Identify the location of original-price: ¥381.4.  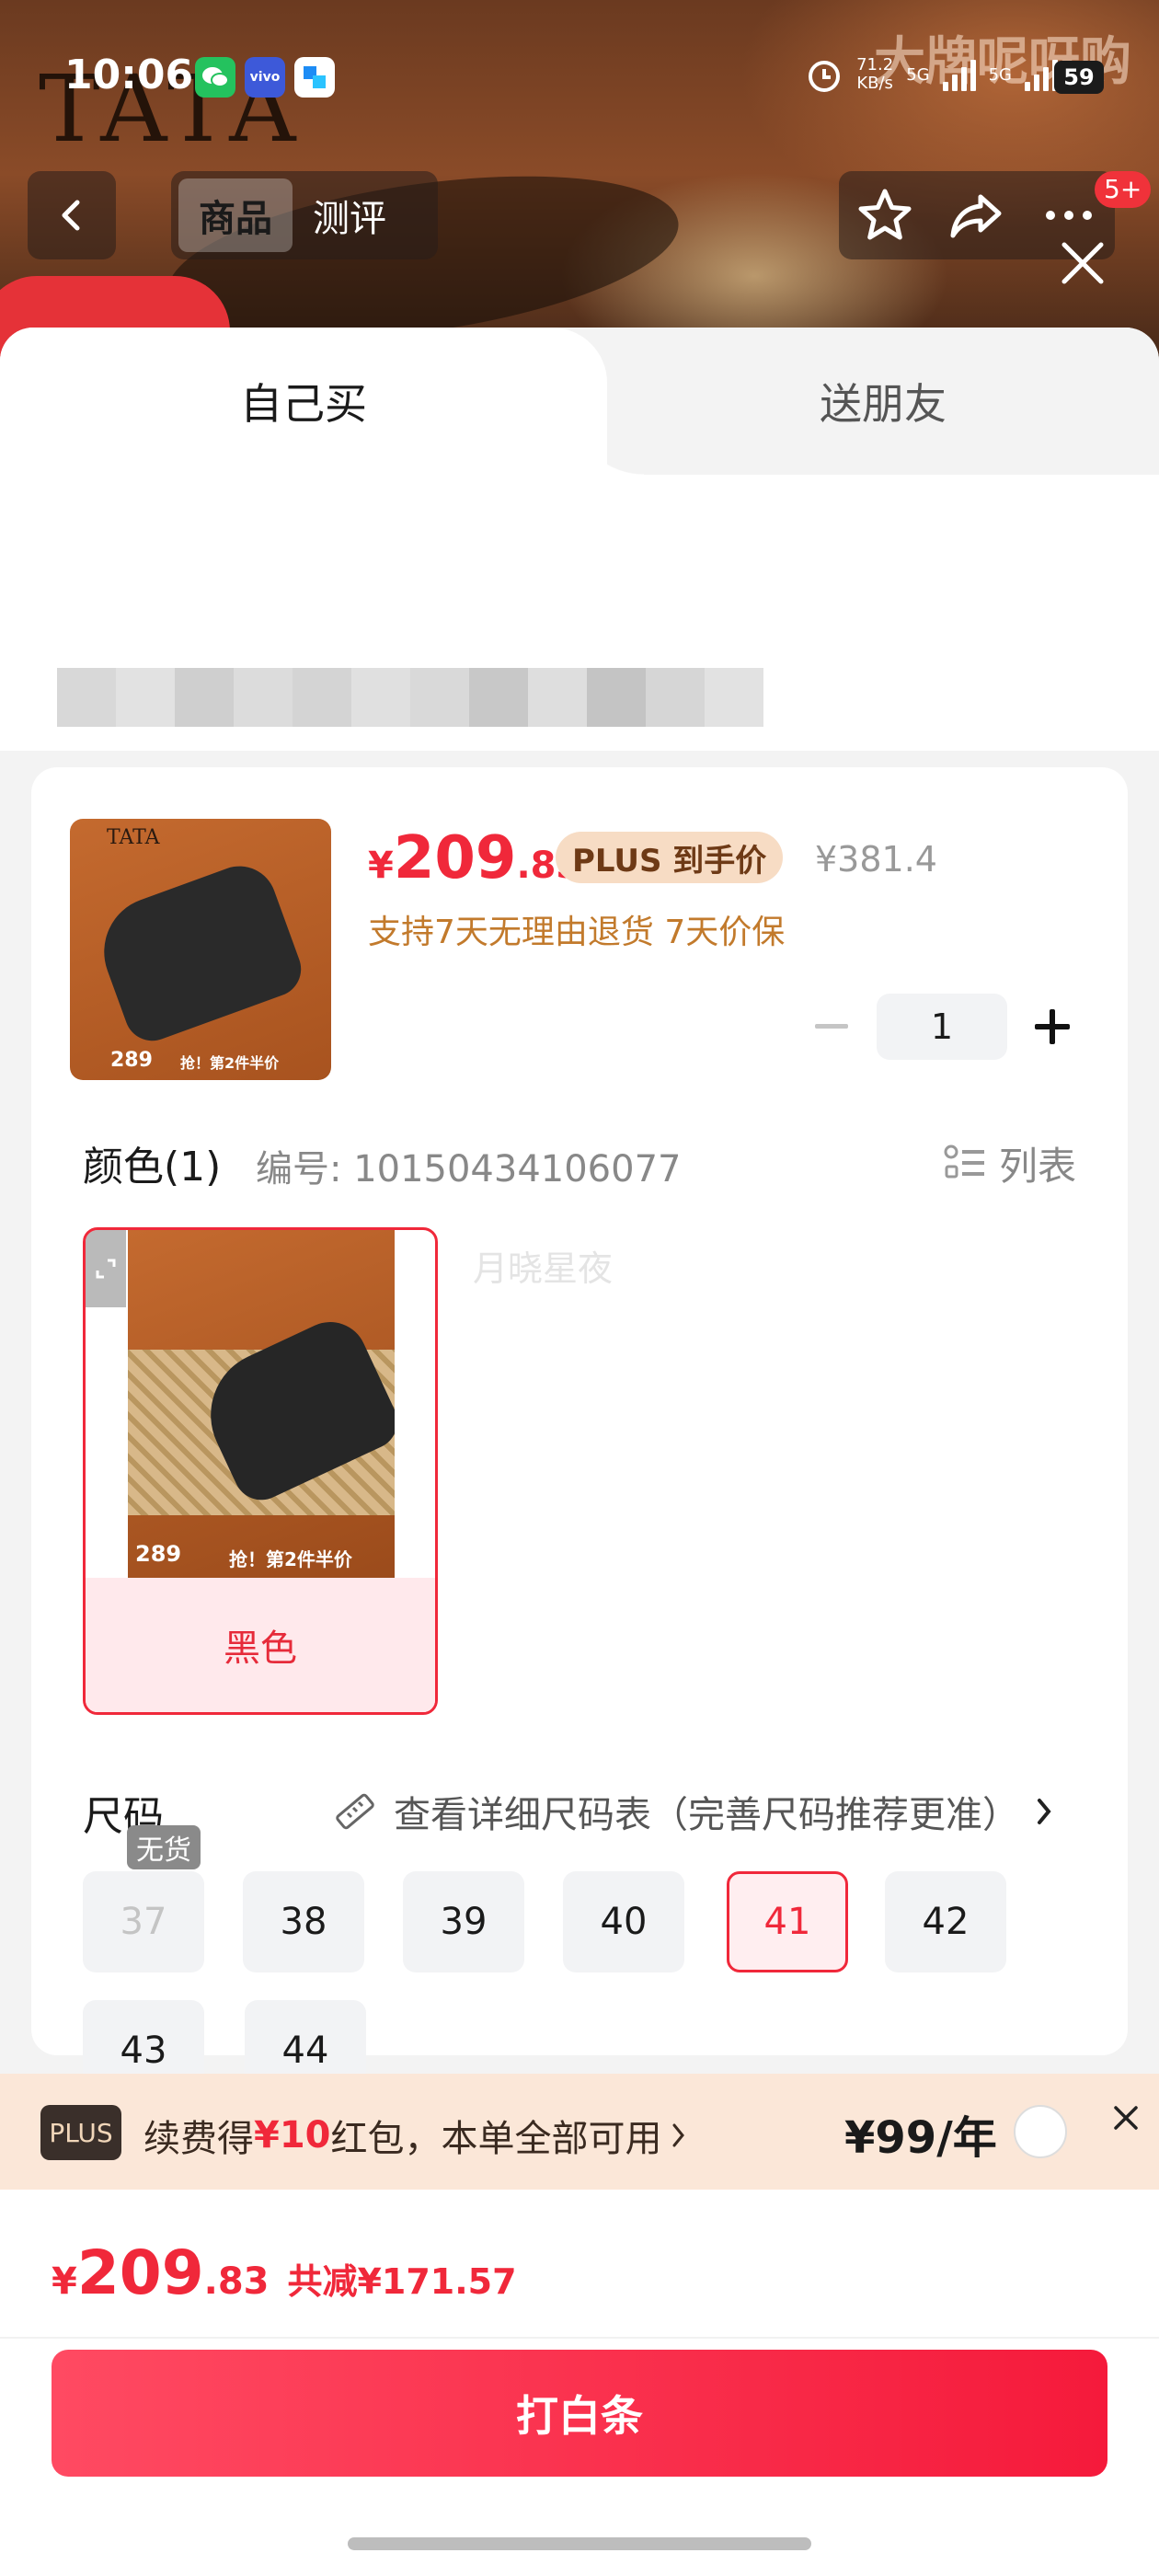
(876, 859).